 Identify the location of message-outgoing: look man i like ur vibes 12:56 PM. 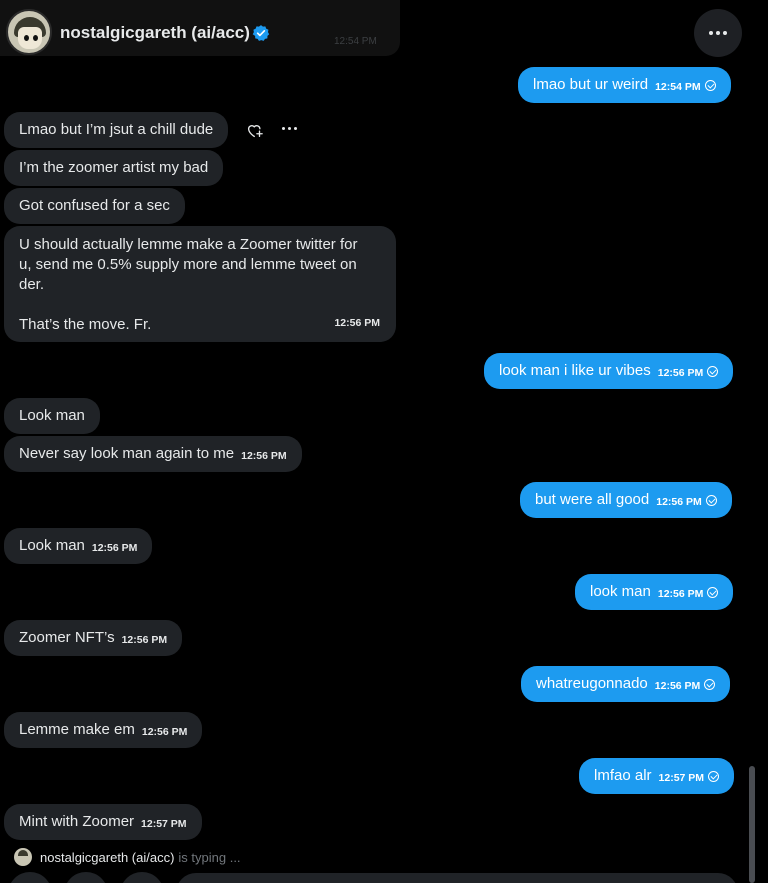
(609, 371).